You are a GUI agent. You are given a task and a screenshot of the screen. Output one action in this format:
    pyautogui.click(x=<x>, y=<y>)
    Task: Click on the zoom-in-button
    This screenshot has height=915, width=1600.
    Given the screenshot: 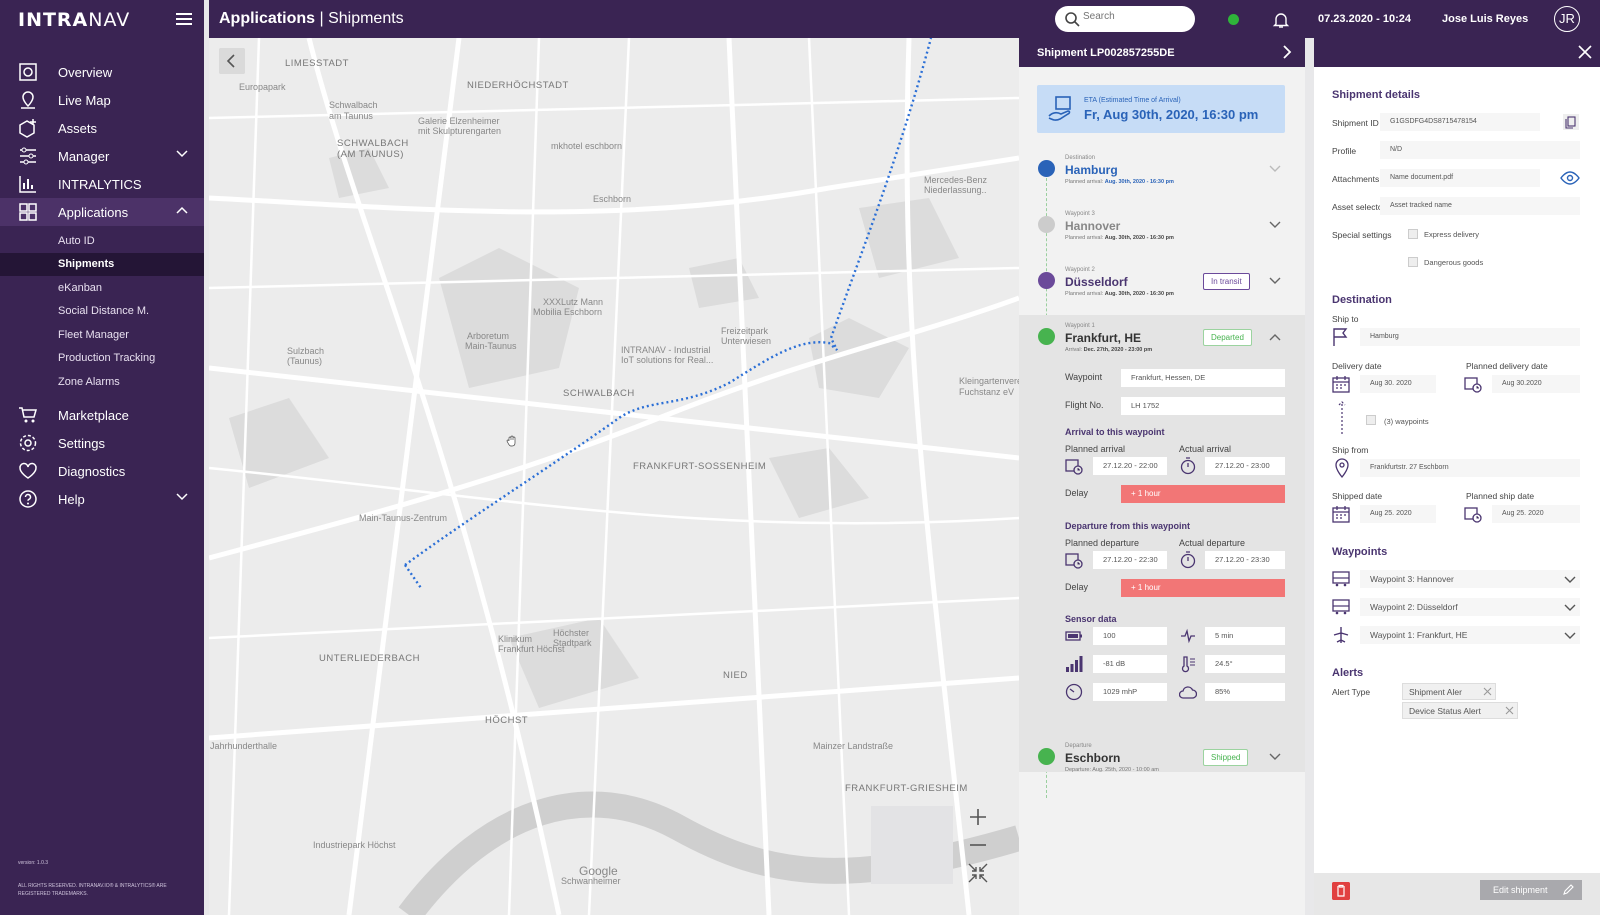 What is the action you would take?
    pyautogui.click(x=978, y=817)
    